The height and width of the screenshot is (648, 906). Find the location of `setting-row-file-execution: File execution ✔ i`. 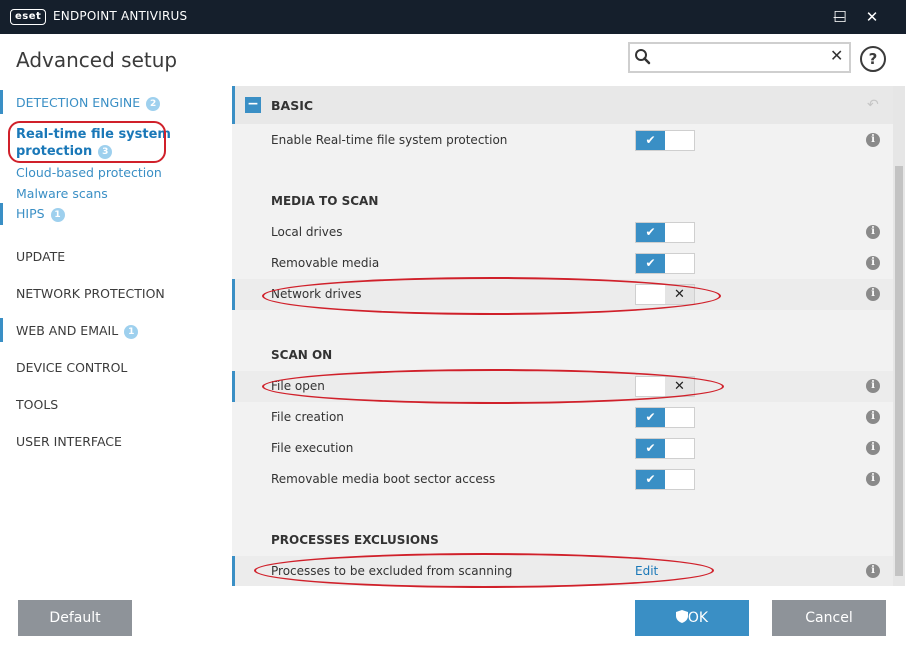

setting-row-file-execution: File execution ✔ i is located at coordinates (562, 448).